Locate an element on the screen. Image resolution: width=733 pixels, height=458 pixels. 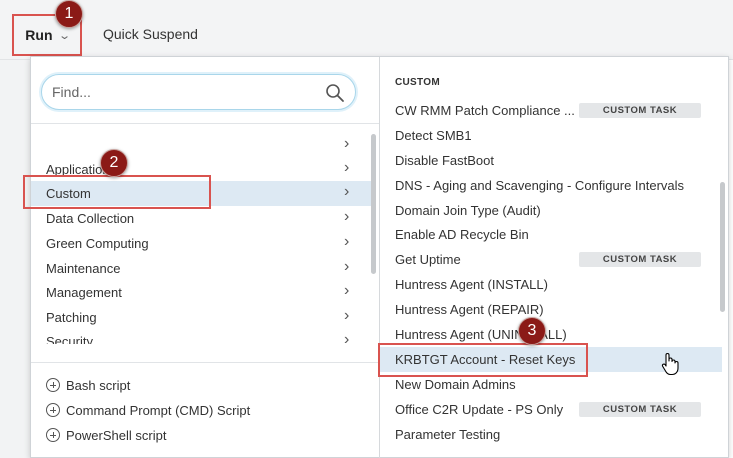
script-label: Command Prompt (CMD) Script is located at coordinates (158, 410).